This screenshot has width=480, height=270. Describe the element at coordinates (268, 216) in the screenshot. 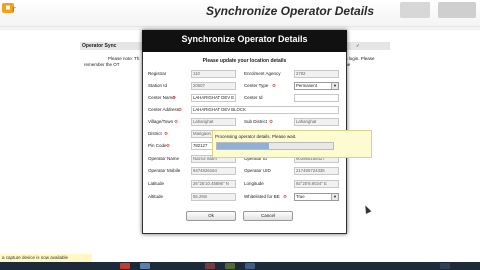

I see `cancel-button: Cancel` at that location.